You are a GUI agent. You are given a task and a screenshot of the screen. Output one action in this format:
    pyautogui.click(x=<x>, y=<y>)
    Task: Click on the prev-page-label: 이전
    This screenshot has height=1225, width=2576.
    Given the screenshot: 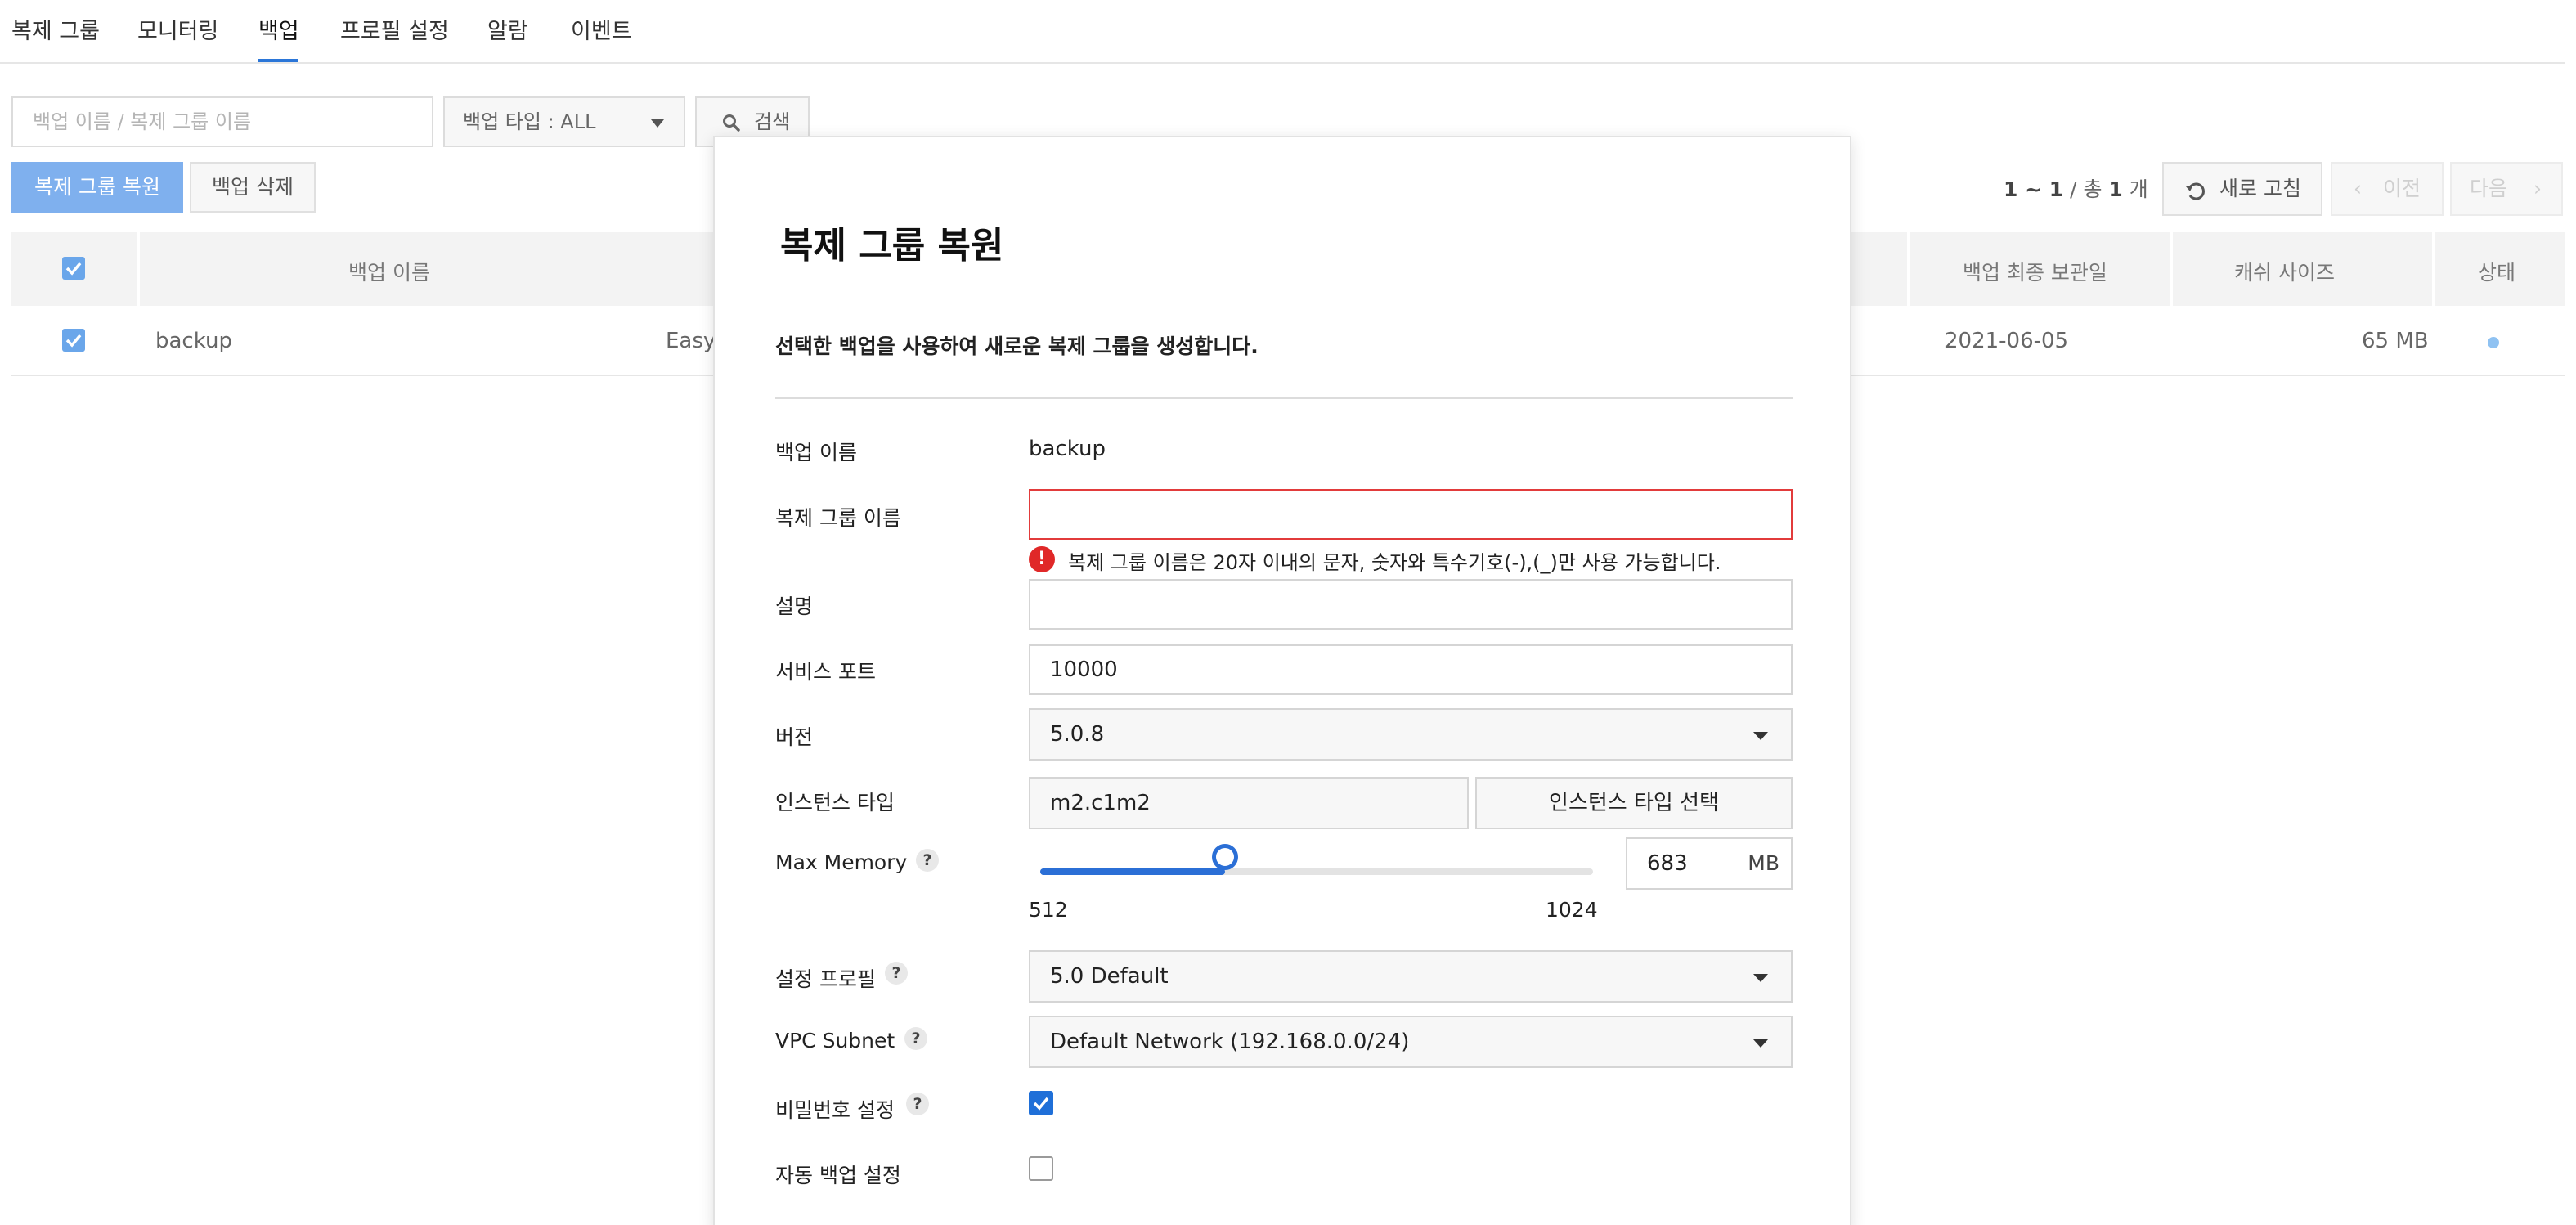 What is the action you would take?
    pyautogui.click(x=2402, y=188)
    